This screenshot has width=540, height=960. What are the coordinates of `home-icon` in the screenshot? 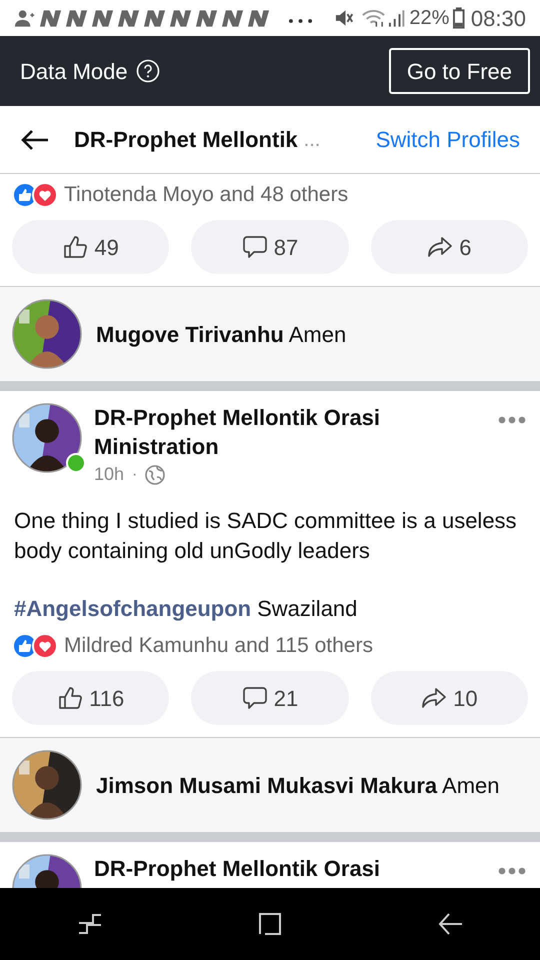 It's located at (270, 924).